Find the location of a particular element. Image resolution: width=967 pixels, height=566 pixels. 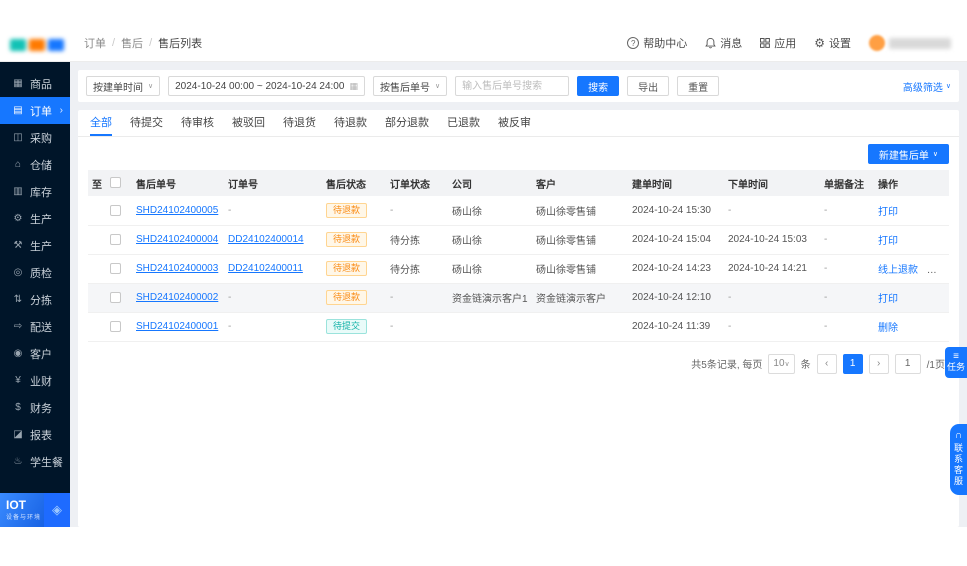

current-page-button: 1 is located at coordinates (852, 363).